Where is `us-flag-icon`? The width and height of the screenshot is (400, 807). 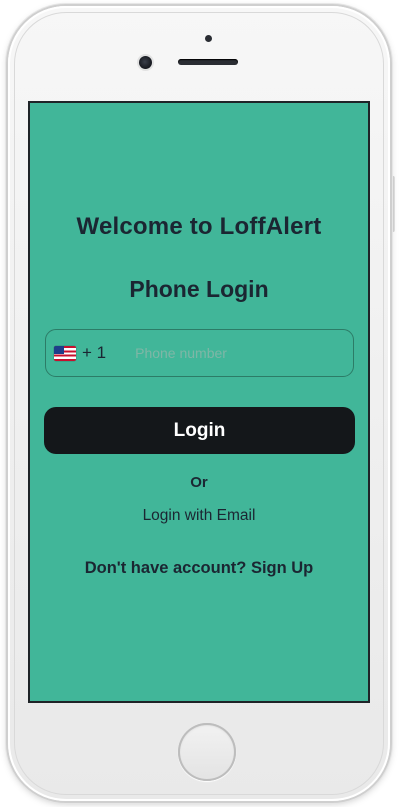 us-flag-icon is located at coordinates (65, 353).